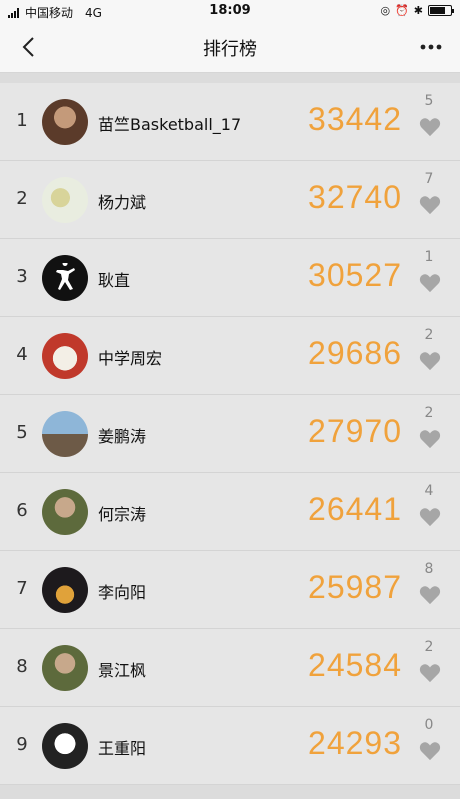 The width and height of the screenshot is (460, 799). I want to click on rank-number: 1, so click(22, 120).